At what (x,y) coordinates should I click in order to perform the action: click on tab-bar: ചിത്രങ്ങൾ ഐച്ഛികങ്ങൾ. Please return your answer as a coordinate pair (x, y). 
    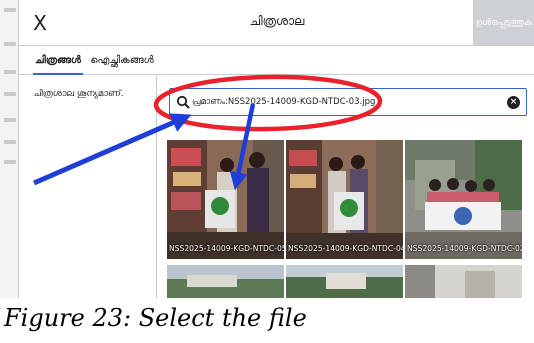
    Looking at the image, I should click on (276, 61).